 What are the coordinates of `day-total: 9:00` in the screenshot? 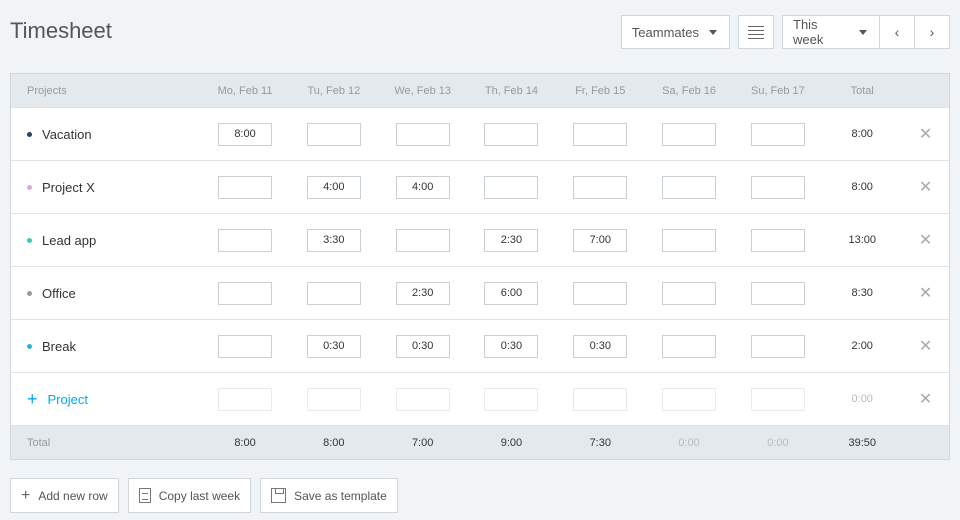 It's located at (511, 442).